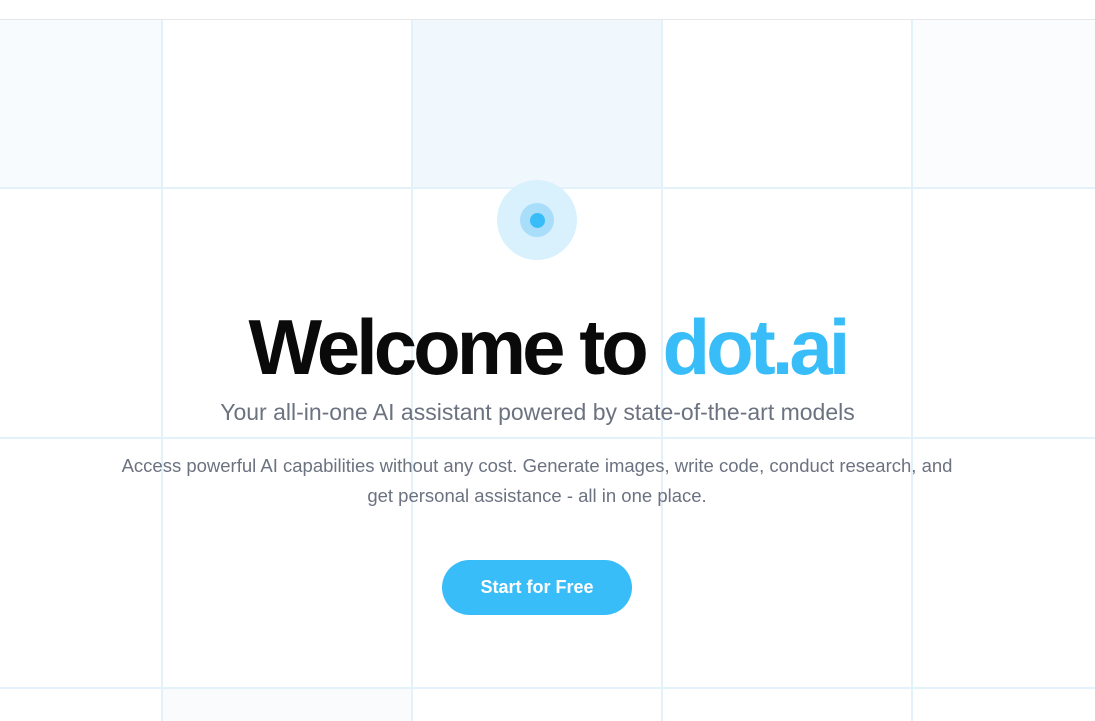 The height and width of the screenshot is (721, 1095). I want to click on top-bar, so click(547, 10).